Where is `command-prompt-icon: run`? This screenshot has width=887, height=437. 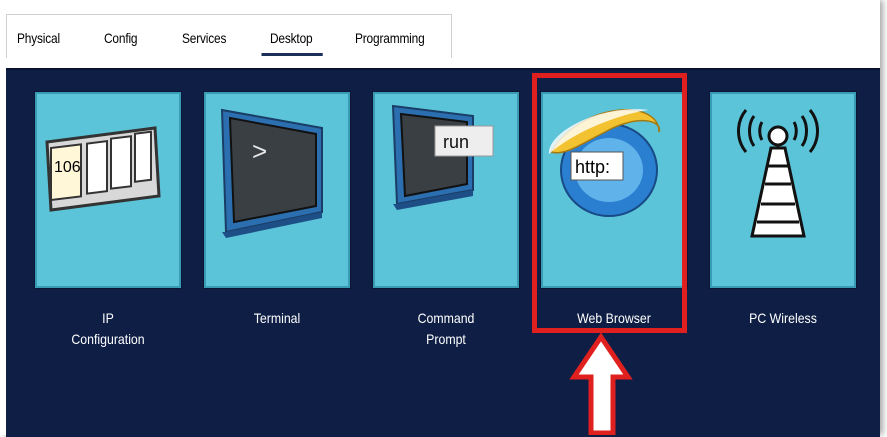 command-prompt-icon: run is located at coordinates (442, 157).